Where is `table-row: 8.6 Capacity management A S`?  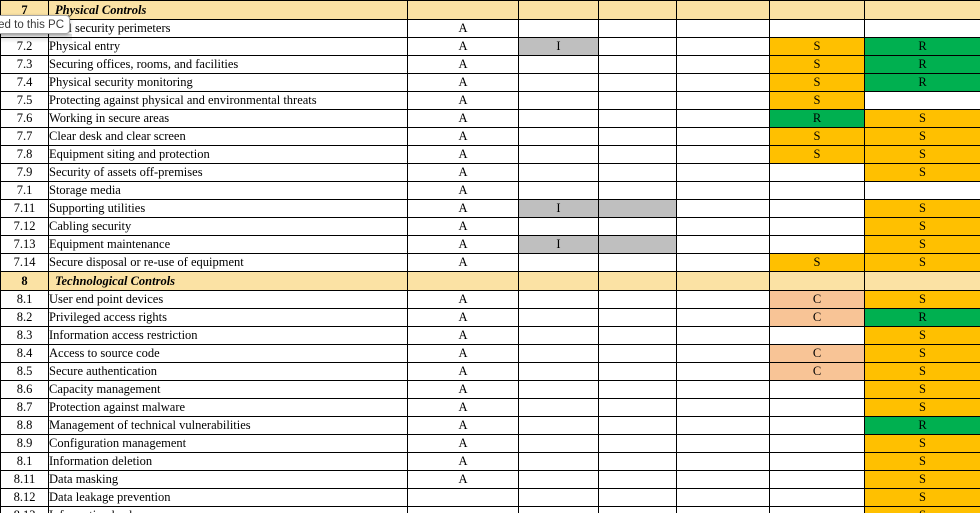 table-row: 8.6 Capacity management A S is located at coordinates (490, 389).